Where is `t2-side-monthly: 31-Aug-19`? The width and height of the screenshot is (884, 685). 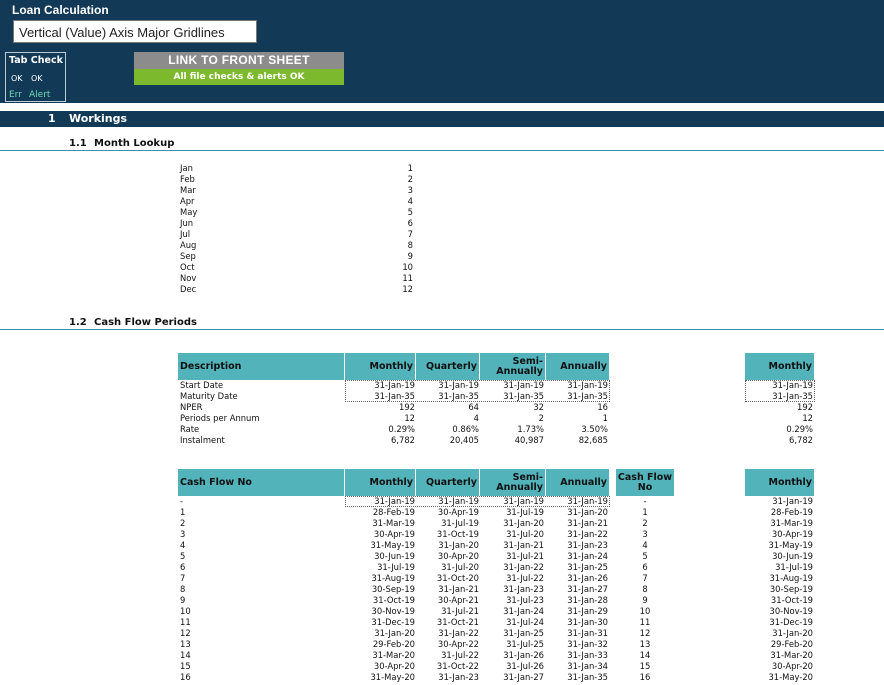
t2-side-monthly: 31-Aug-19 is located at coordinates (791, 578).